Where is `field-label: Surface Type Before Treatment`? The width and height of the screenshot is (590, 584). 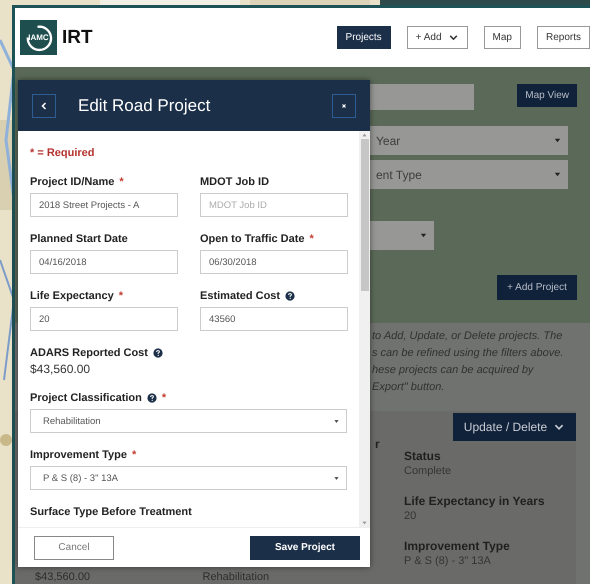
field-label: Surface Type Before Treatment is located at coordinates (111, 512).